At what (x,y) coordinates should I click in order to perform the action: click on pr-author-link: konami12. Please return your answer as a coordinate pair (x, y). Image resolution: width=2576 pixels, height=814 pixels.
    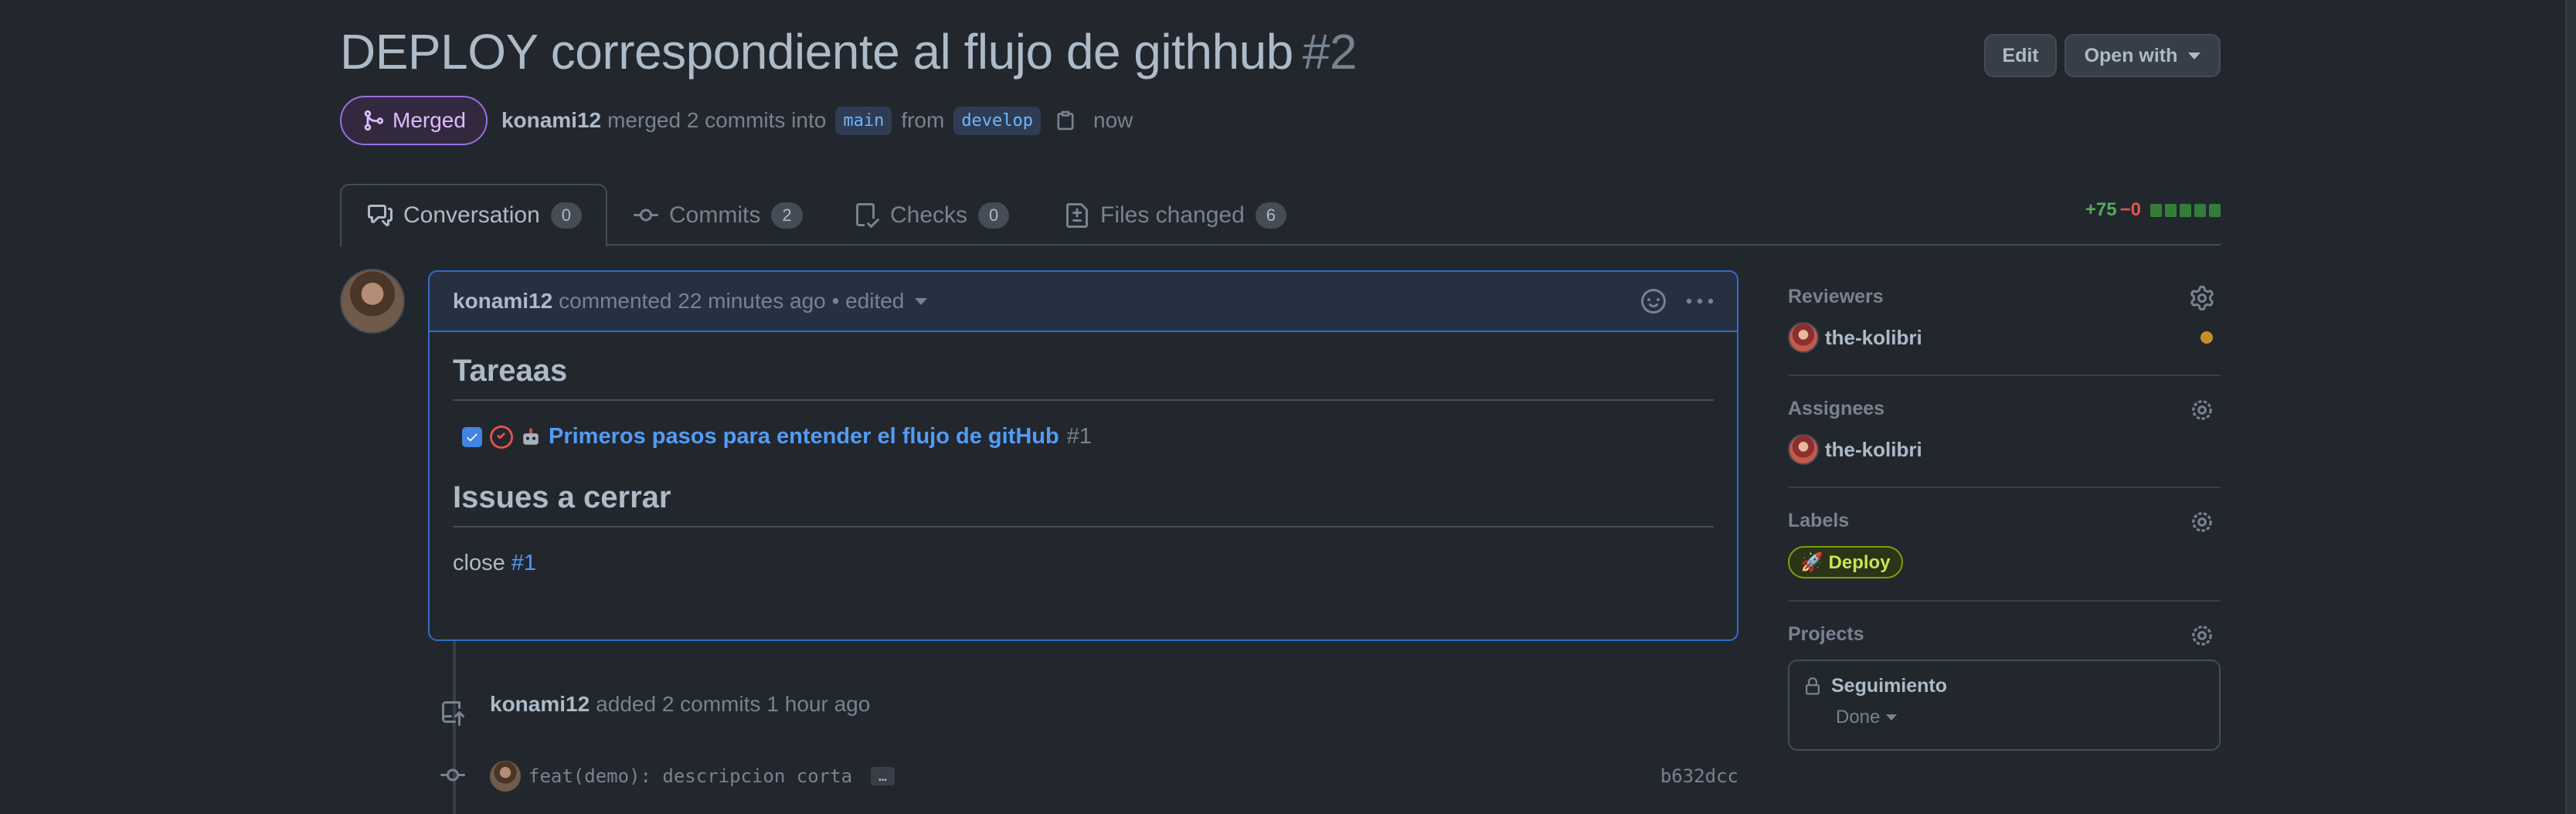
    Looking at the image, I should click on (551, 120).